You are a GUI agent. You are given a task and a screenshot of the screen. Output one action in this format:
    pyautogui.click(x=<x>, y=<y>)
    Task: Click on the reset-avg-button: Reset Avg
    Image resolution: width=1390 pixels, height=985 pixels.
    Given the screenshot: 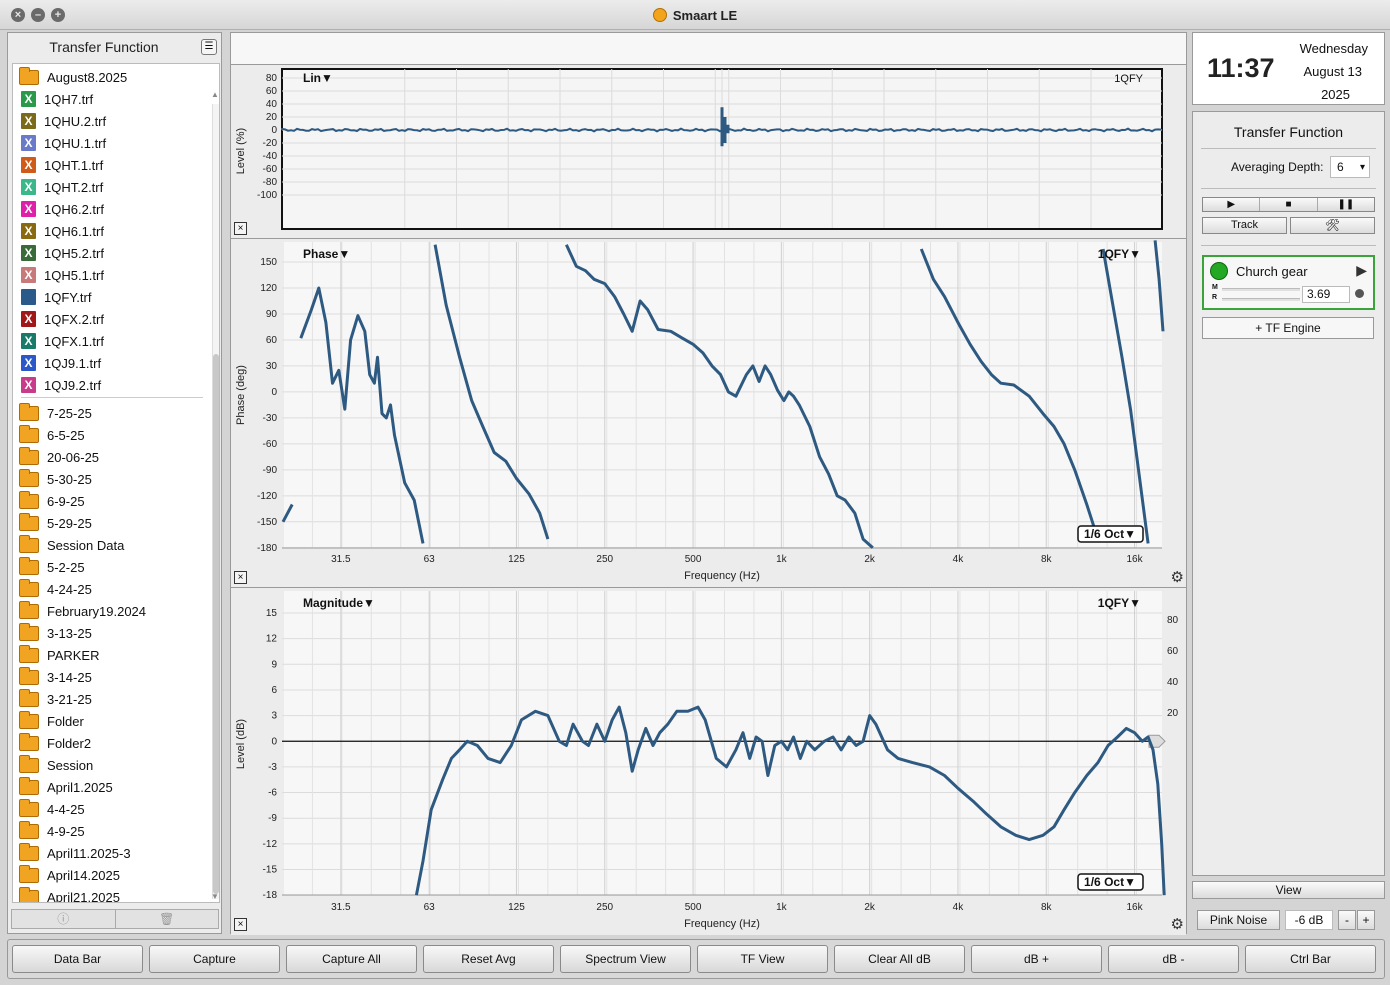 What is the action you would take?
    pyautogui.click(x=488, y=959)
    